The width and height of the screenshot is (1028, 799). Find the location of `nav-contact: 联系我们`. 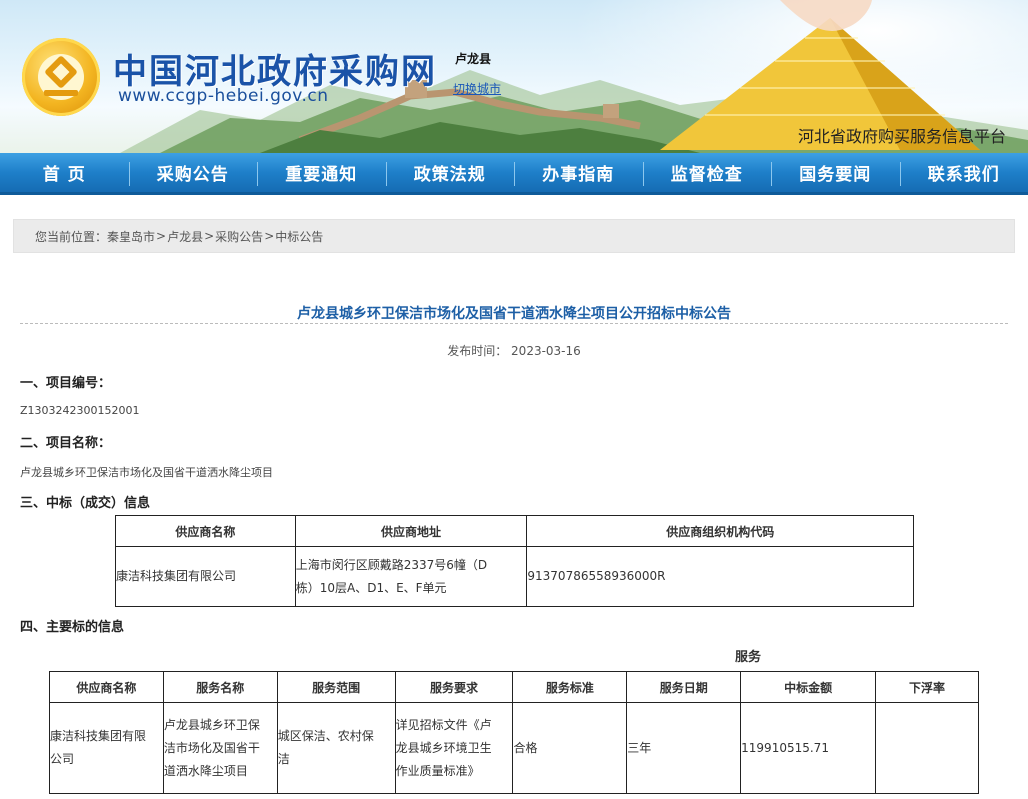

nav-contact: 联系我们 is located at coordinates (963, 172).